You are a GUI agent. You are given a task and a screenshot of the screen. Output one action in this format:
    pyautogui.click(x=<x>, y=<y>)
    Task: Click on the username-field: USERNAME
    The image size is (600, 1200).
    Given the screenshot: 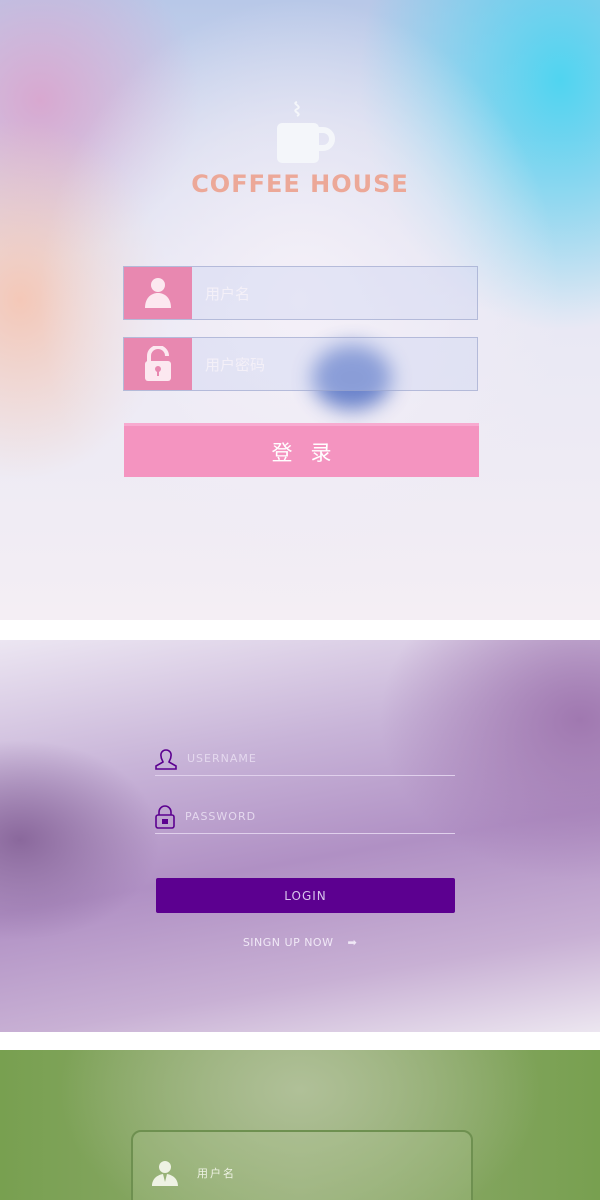 What is the action you would take?
    pyautogui.click(x=305, y=759)
    